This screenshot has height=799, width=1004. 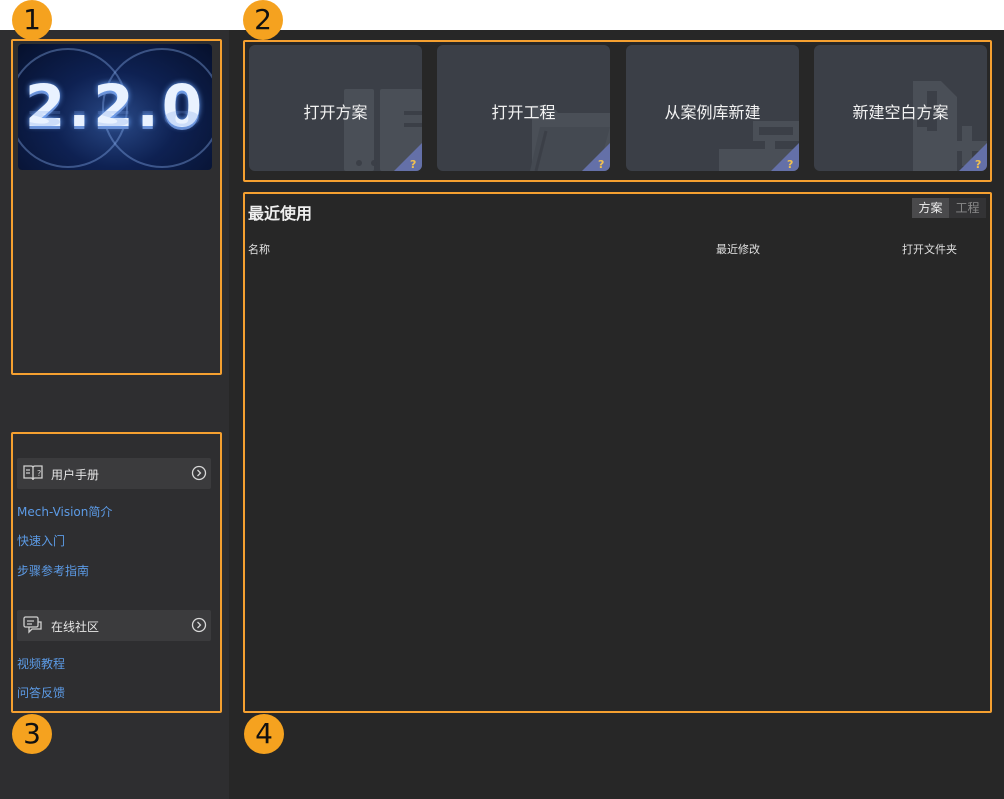 What do you see at coordinates (502, 15) in the screenshot?
I see `top-band` at bounding box center [502, 15].